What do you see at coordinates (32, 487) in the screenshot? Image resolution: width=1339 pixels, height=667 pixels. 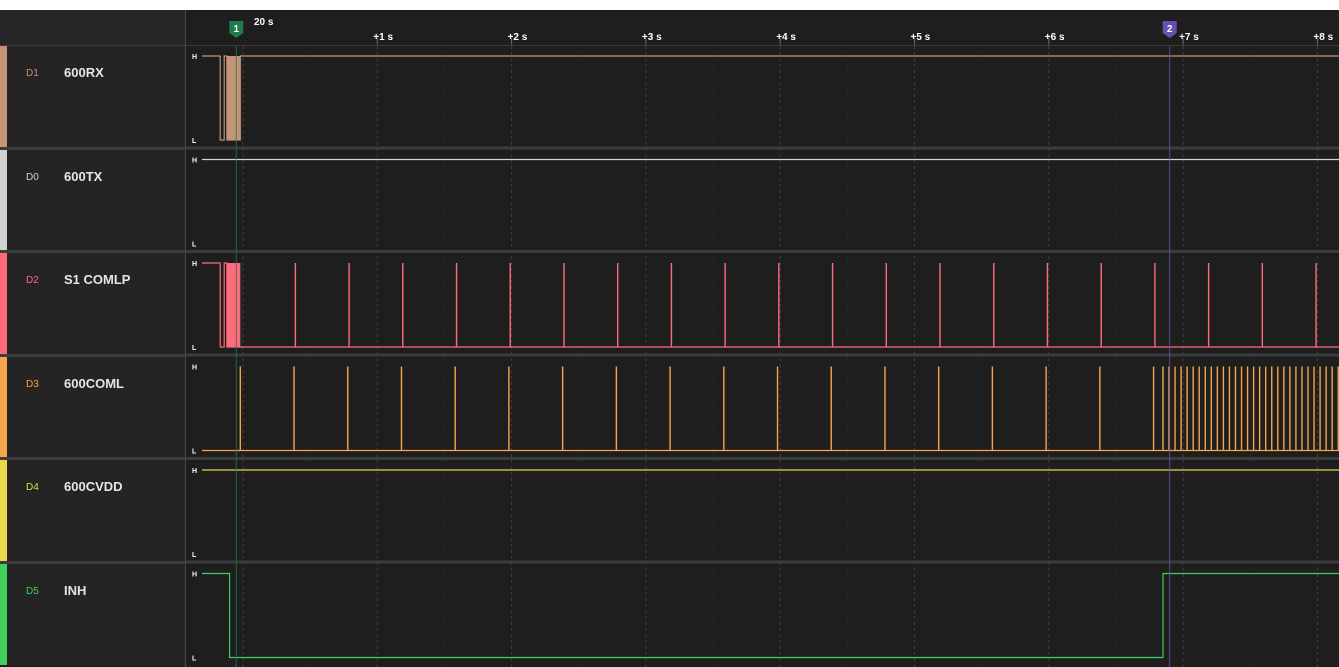 I see `channel-id: D4` at bounding box center [32, 487].